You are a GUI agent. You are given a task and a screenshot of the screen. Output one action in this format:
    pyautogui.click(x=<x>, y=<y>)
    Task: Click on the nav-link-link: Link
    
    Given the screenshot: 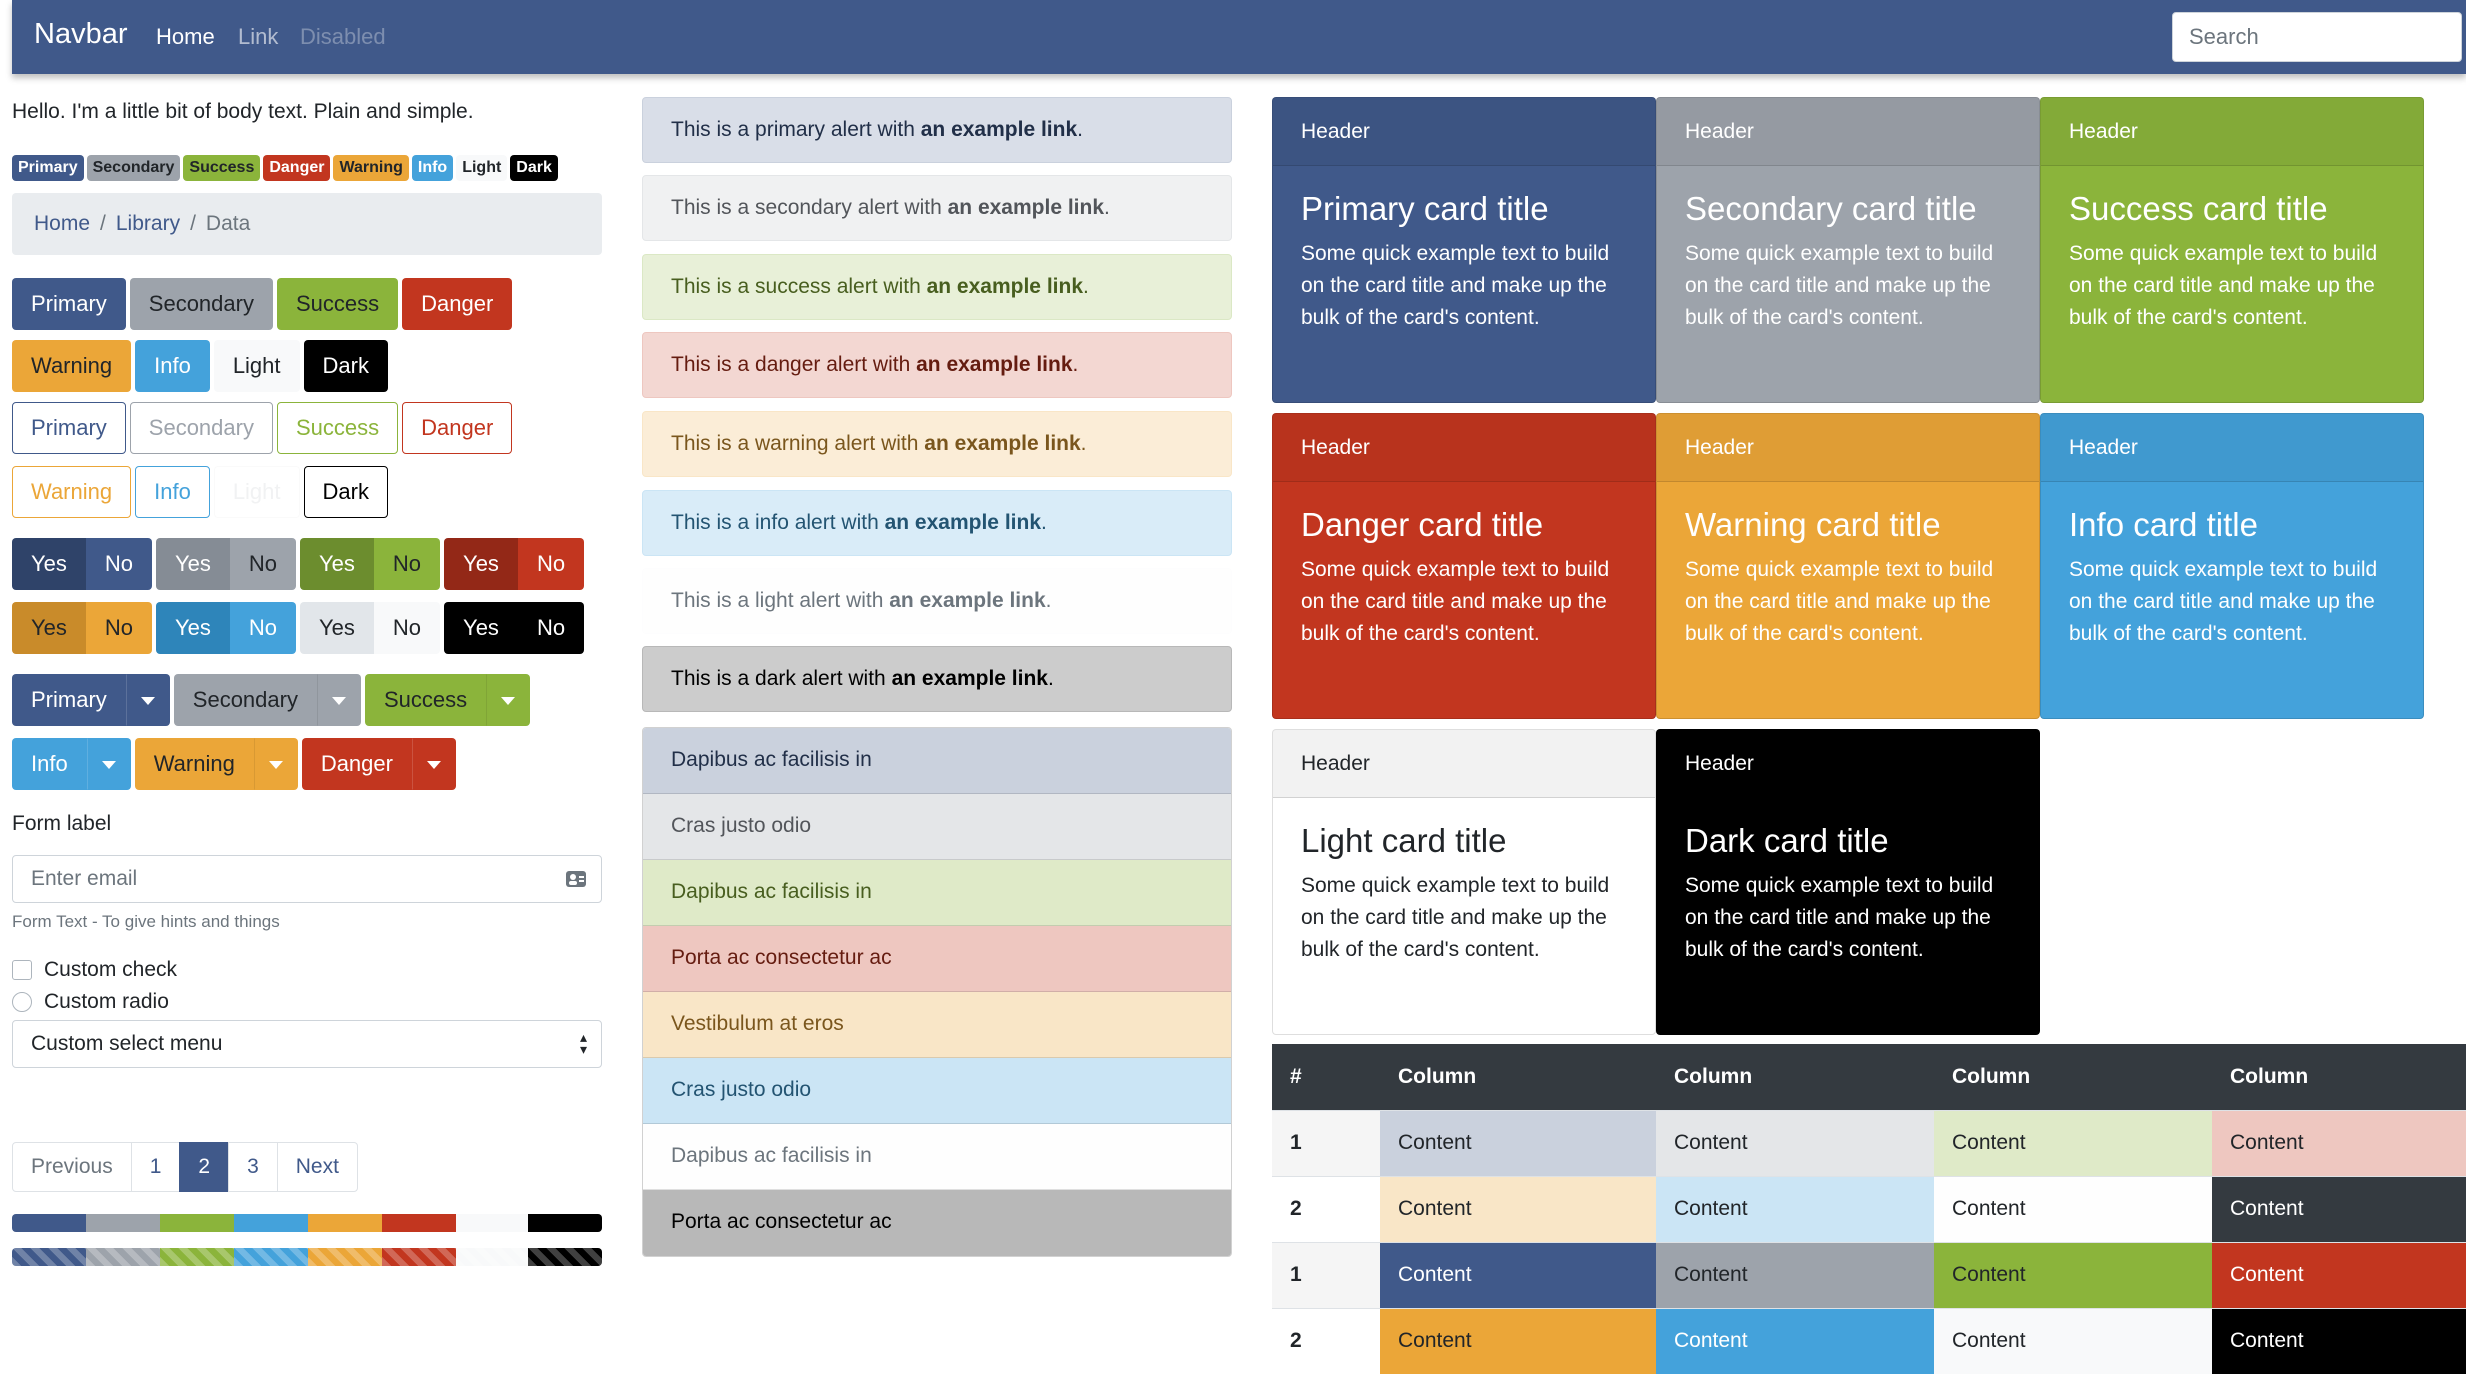 What is the action you would take?
    pyautogui.click(x=258, y=37)
    